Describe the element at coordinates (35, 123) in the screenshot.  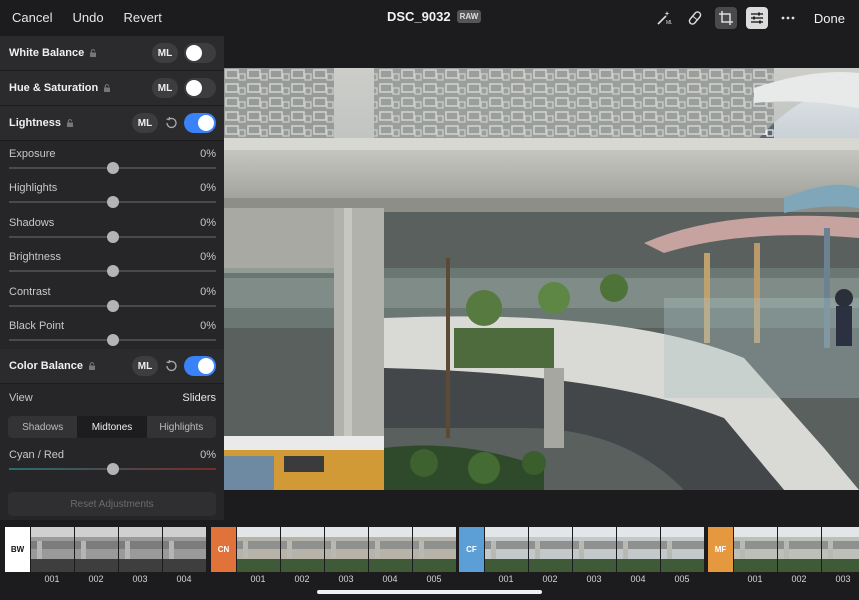
I see `section-title: Lightness` at that location.